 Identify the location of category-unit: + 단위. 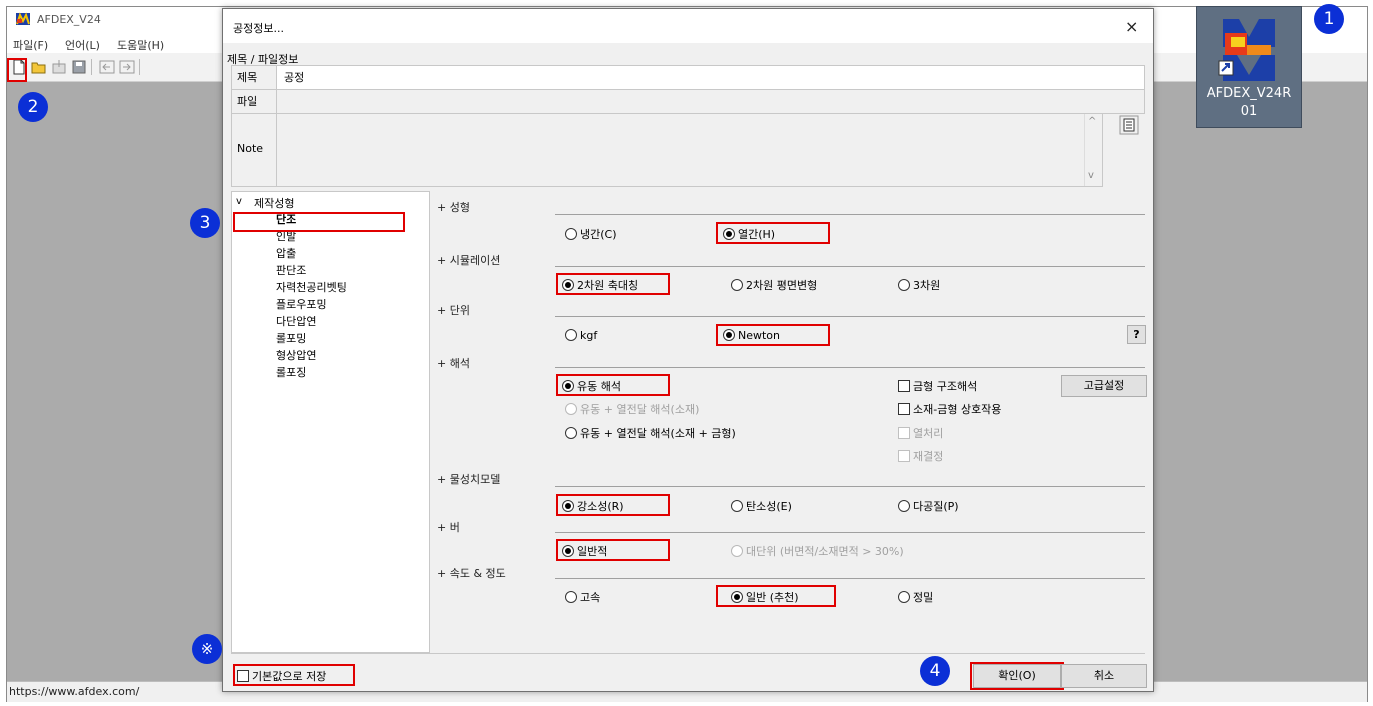
(453, 310).